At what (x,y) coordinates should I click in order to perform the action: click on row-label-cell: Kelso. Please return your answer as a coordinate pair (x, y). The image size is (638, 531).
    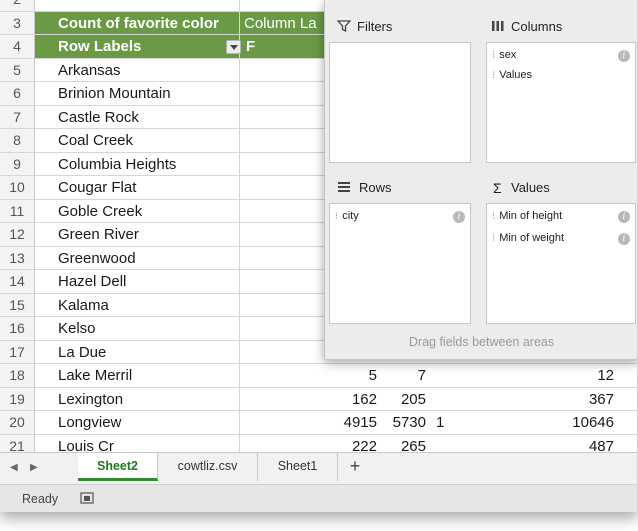
    Looking at the image, I should click on (77, 328).